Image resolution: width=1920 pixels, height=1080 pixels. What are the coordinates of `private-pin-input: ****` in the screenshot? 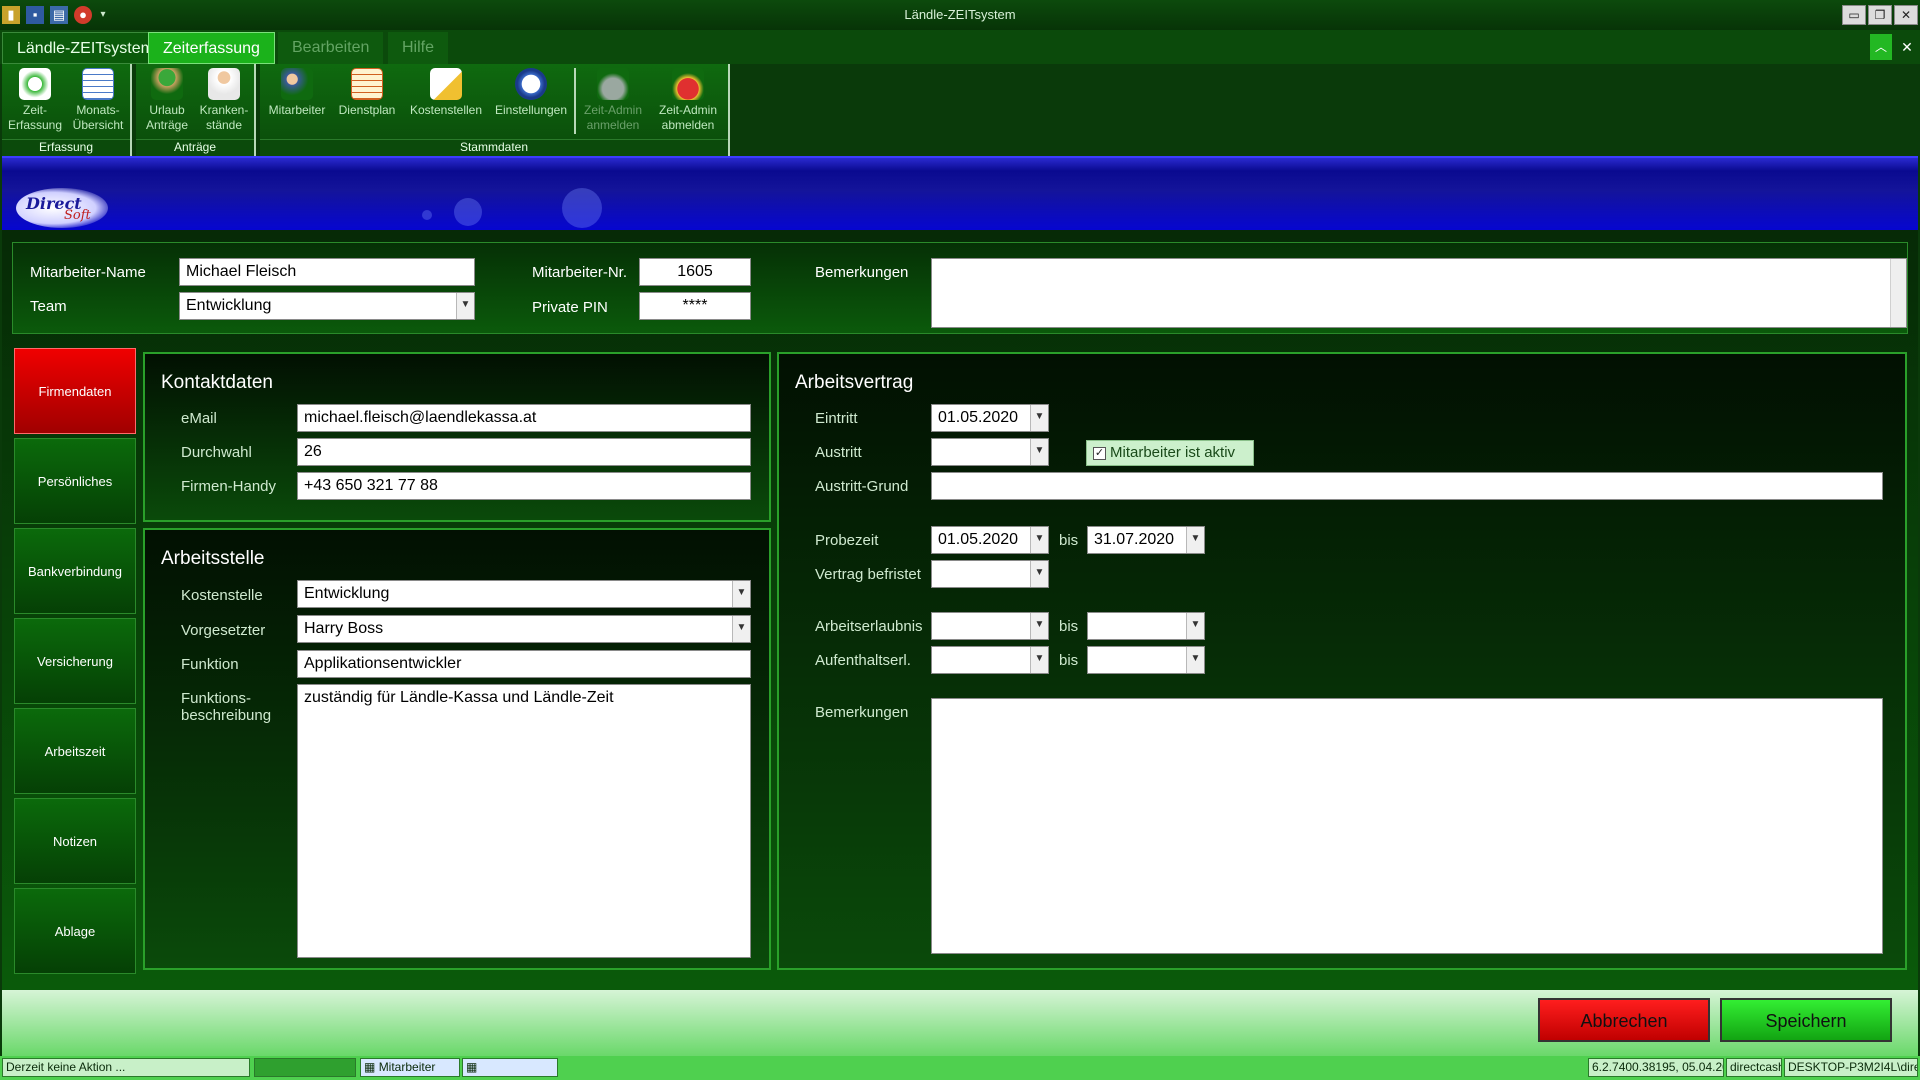 It's located at (695, 306).